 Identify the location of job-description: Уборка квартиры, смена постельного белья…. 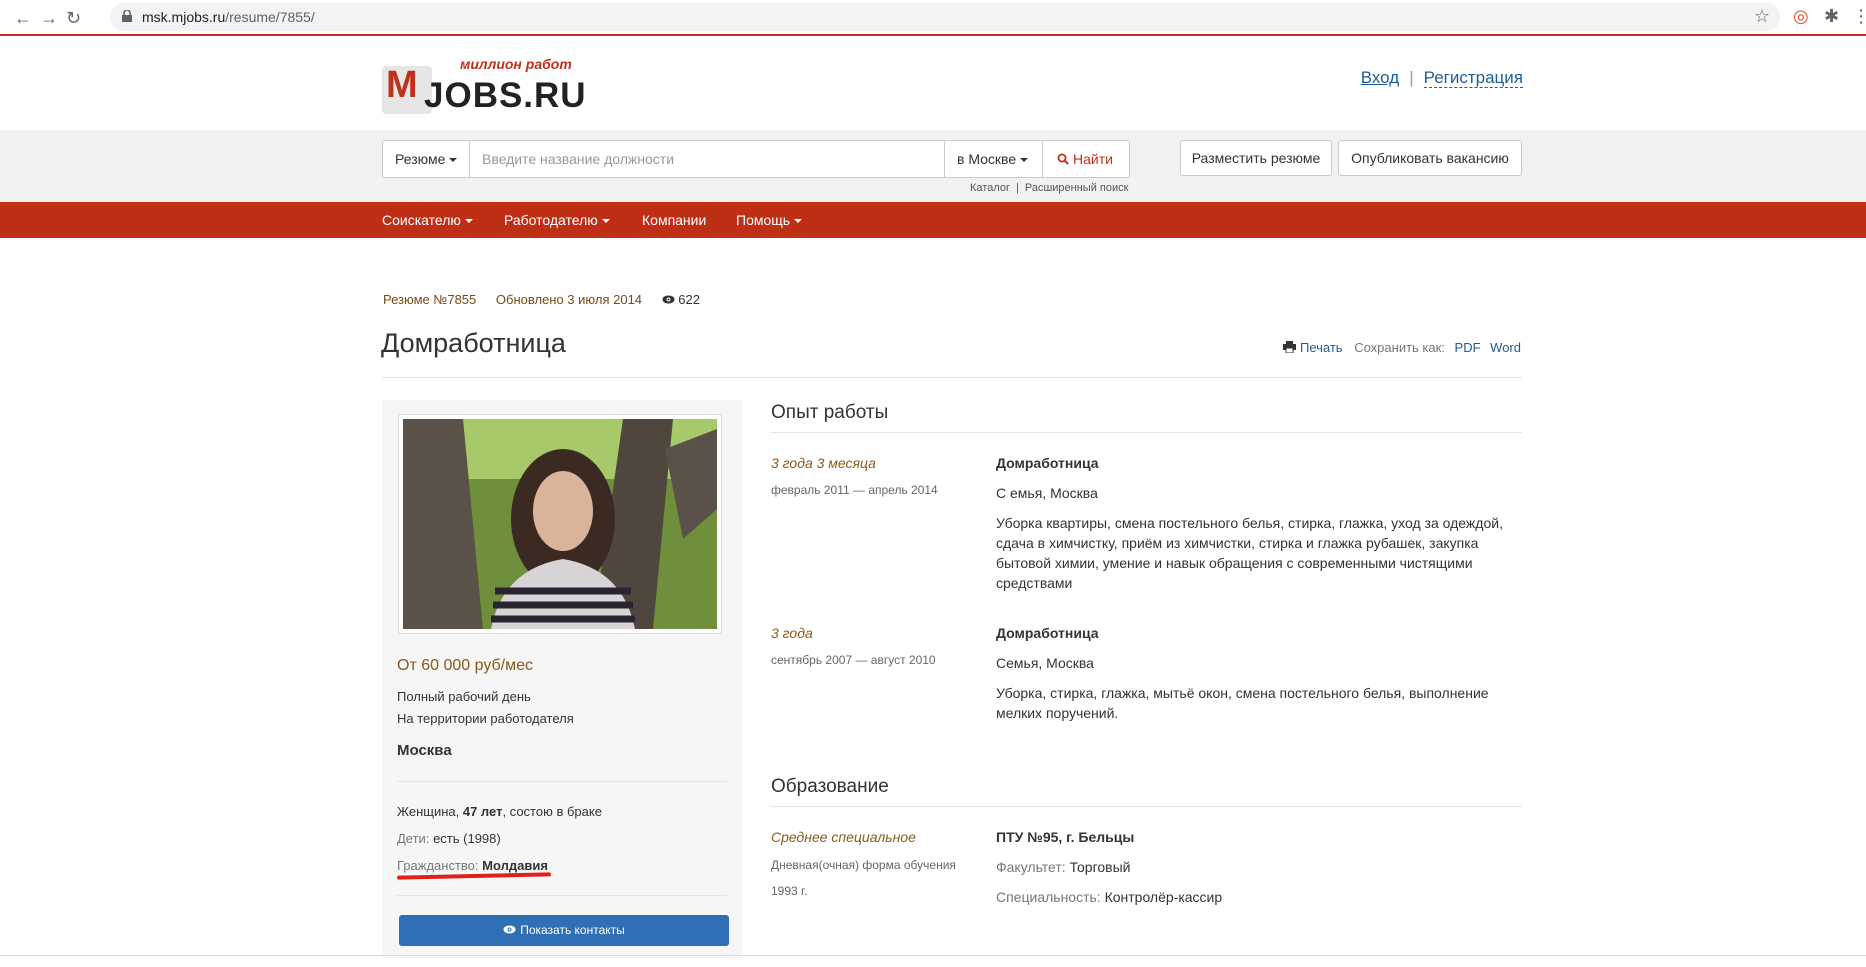
(1249, 553).